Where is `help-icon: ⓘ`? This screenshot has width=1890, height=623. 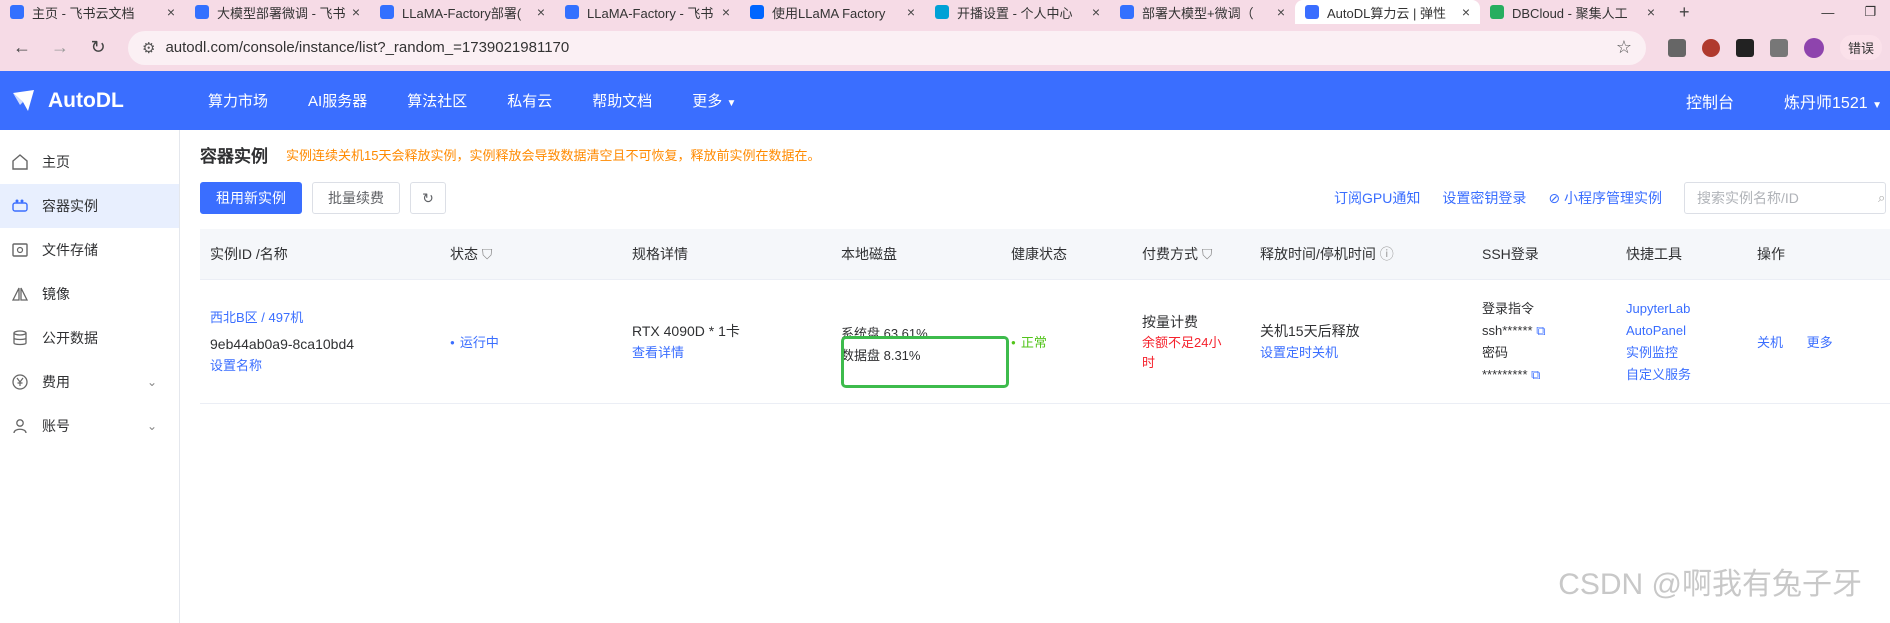
help-icon: ⓘ is located at coordinates (1387, 254).